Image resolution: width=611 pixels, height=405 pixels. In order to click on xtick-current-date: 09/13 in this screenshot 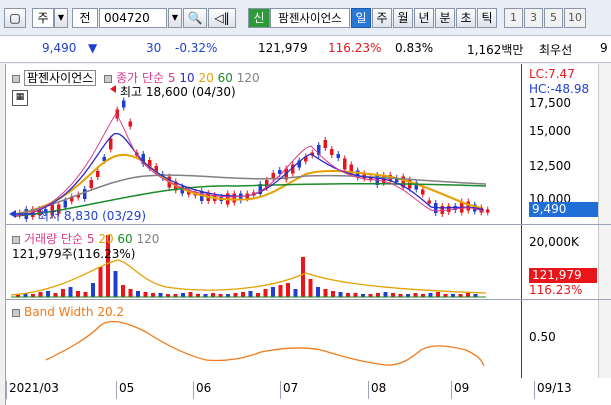, I will do `click(553, 390)`.